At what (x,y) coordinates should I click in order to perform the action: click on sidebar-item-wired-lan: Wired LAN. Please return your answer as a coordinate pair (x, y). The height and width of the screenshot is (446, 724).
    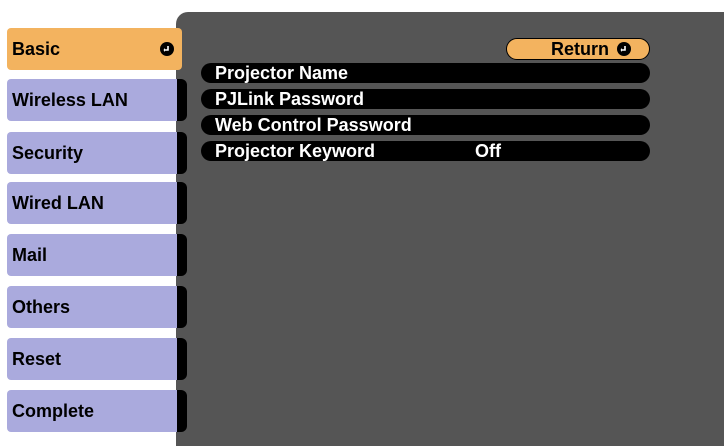
    Looking at the image, I should click on (97, 203).